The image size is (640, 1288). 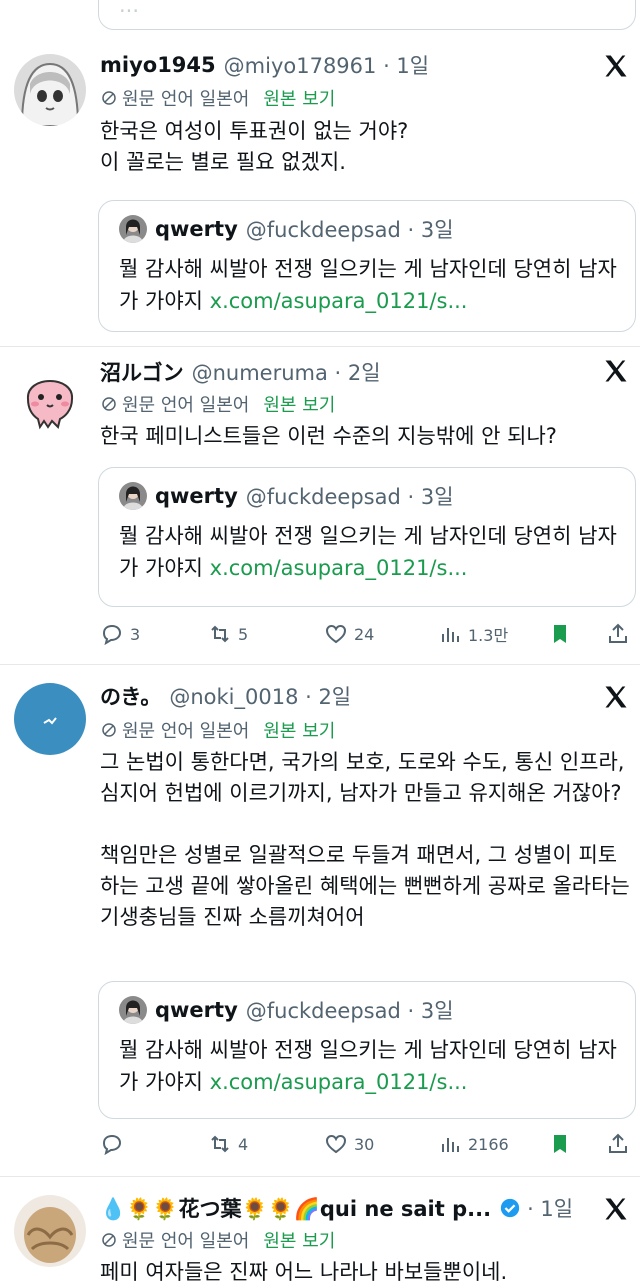 What do you see at coordinates (260, 696) in the screenshot?
I see `handle-and-time: @noki_0018 · 2일` at bounding box center [260, 696].